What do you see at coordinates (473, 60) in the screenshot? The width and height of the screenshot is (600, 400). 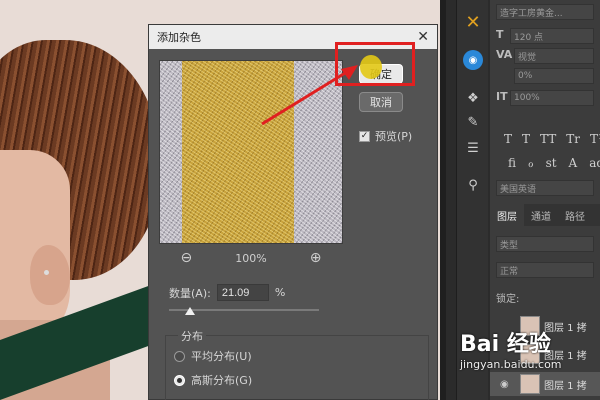 I see `plugin-circle-icon: ◉` at bounding box center [473, 60].